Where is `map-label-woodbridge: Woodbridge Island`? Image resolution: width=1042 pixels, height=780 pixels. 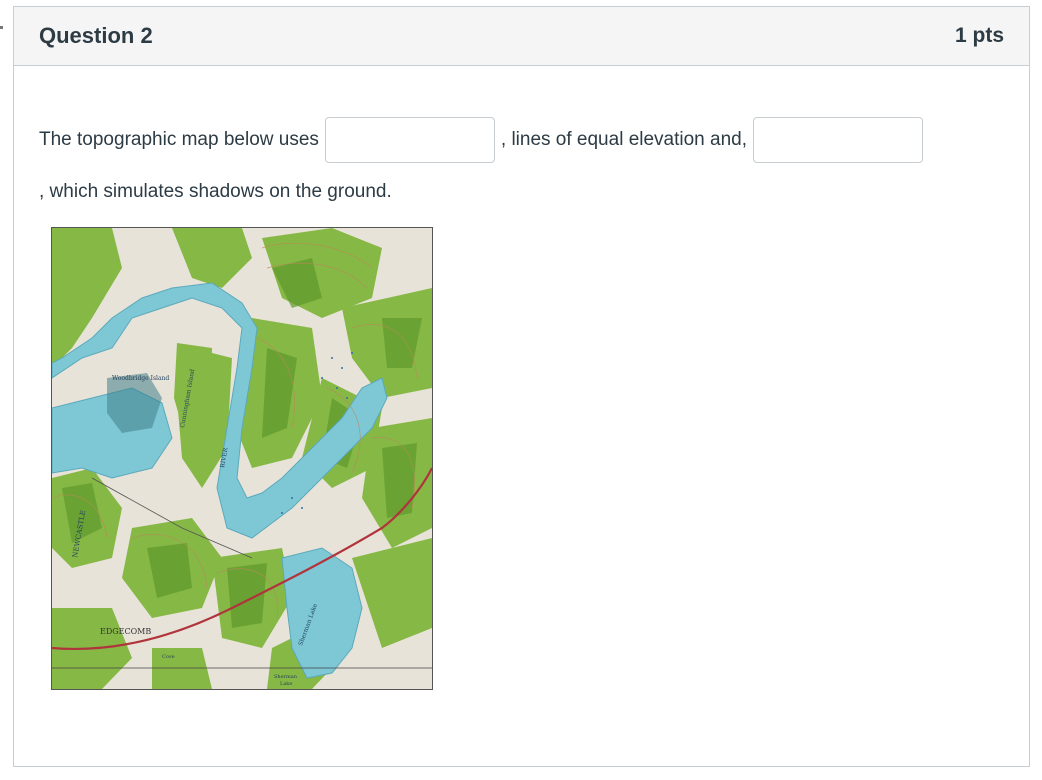 map-label-woodbridge: Woodbridge Island is located at coordinates (140, 378).